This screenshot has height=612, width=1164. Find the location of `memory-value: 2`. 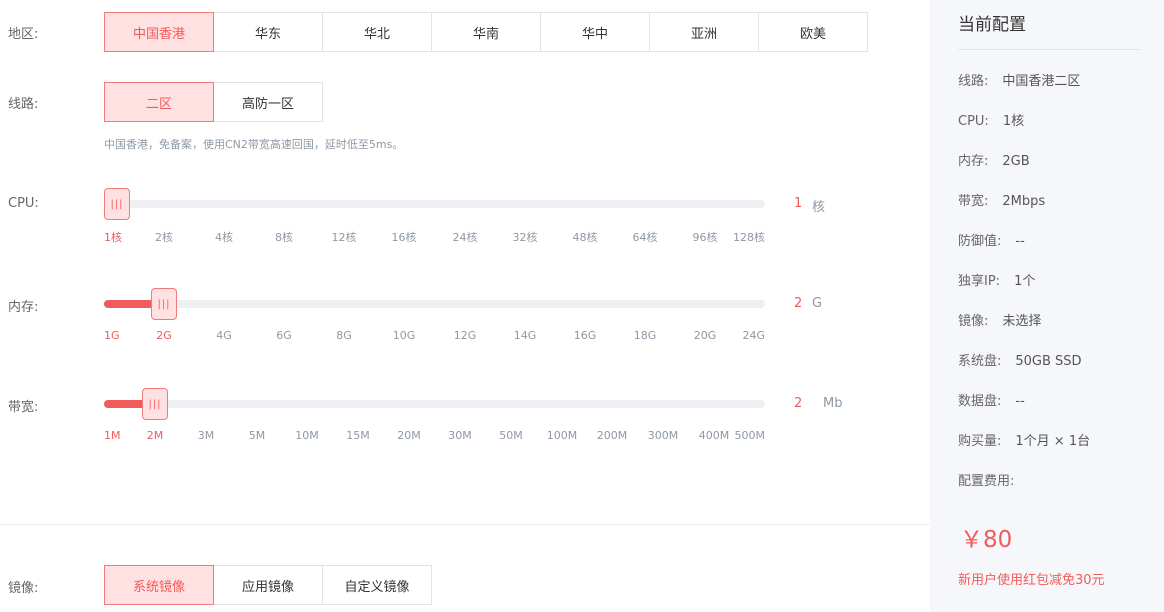

memory-value: 2 is located at coordinates (798, 303).